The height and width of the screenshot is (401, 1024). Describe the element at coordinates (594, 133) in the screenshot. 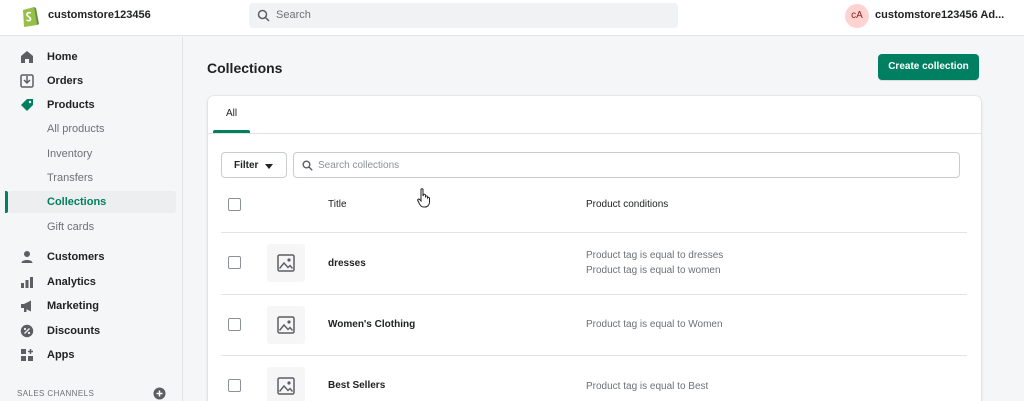

I see `tabs-divider` at that location.